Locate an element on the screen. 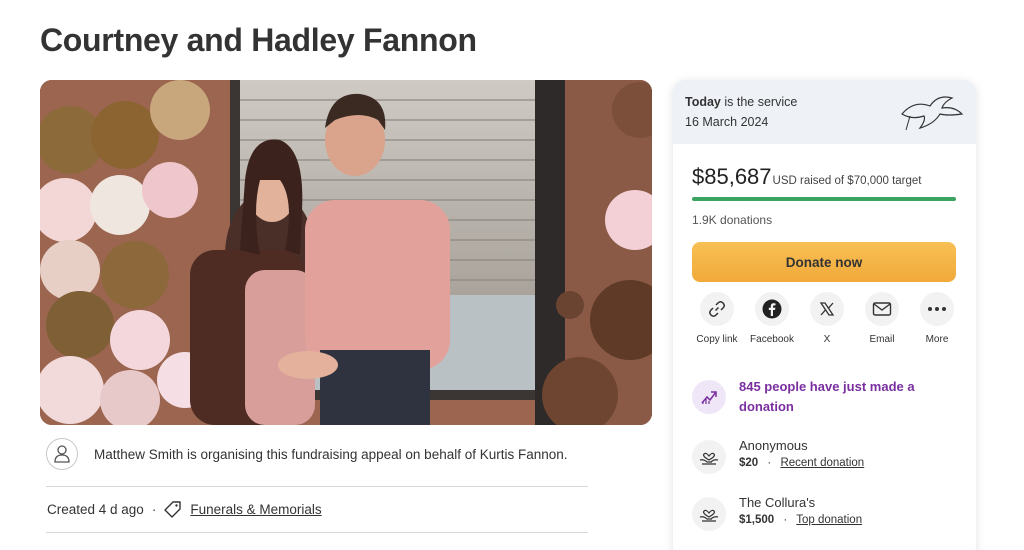  user-avatar-icon is located at coordinates (62, 454).